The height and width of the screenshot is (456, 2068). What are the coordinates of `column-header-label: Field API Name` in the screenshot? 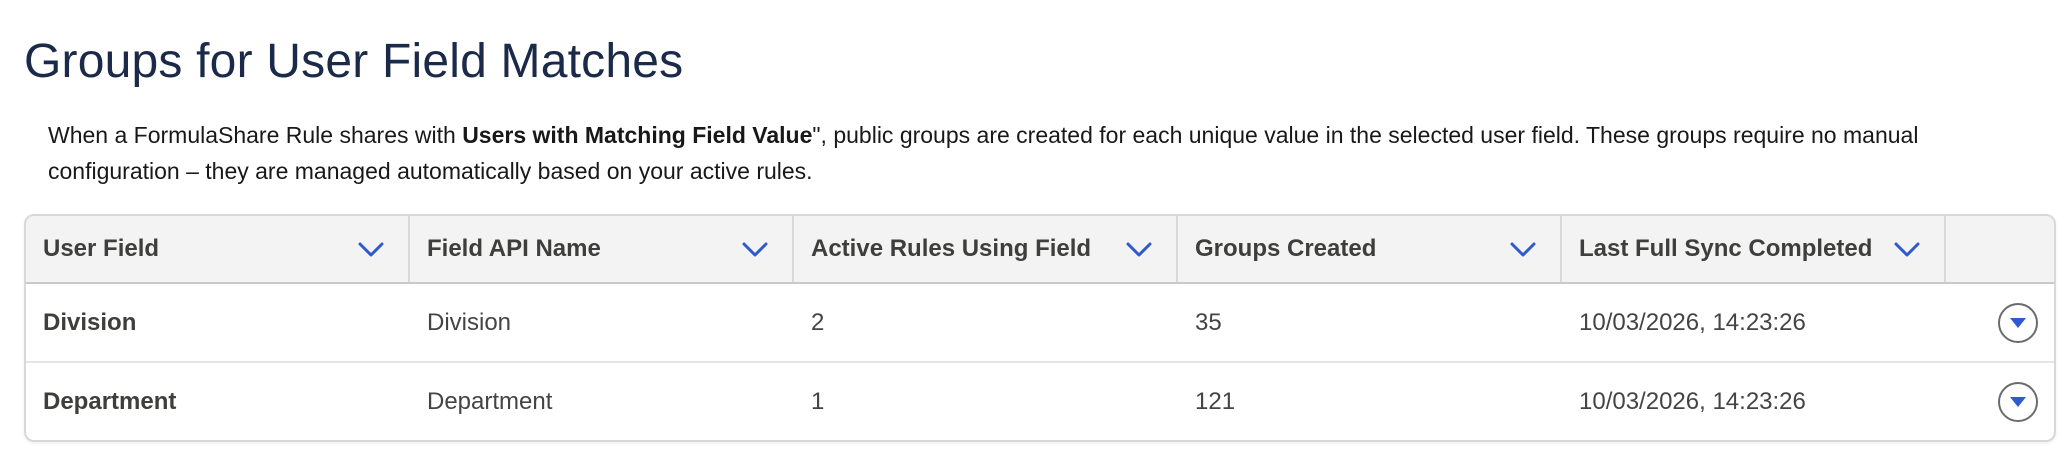 It's located at (514, 248).